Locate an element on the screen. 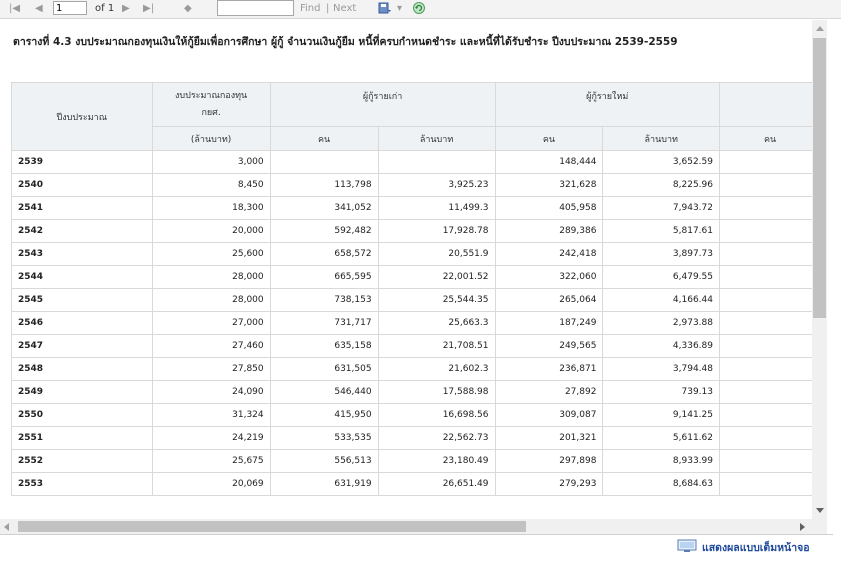 The width and height of the screenshot is (841, 572). cell-year: 2549 is located at coordinates (82, 392).